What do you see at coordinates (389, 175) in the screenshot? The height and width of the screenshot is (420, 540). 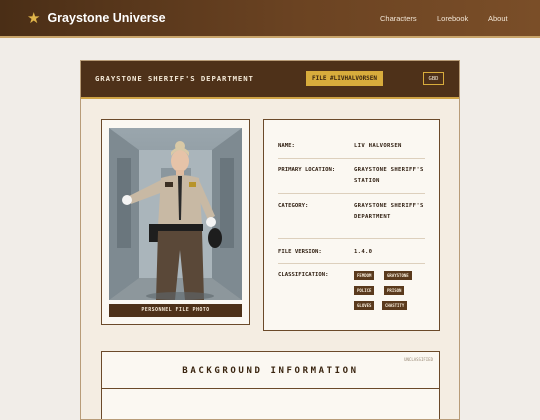 I see `field-value: GRAYSTONE SHERIFF'S STATION` at bounding box center [389, 175].